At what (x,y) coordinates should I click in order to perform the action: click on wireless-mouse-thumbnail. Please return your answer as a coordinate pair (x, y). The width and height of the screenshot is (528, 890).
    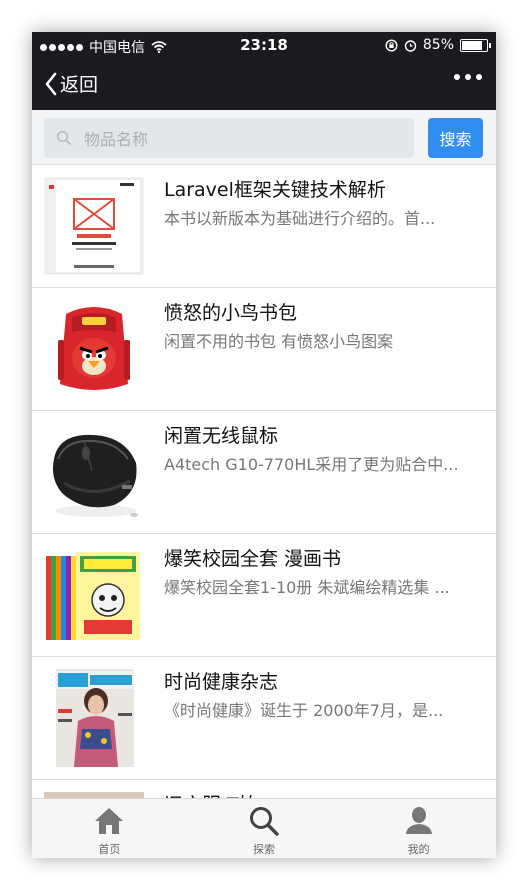
    Looking at the image, I should click on (94, 472).